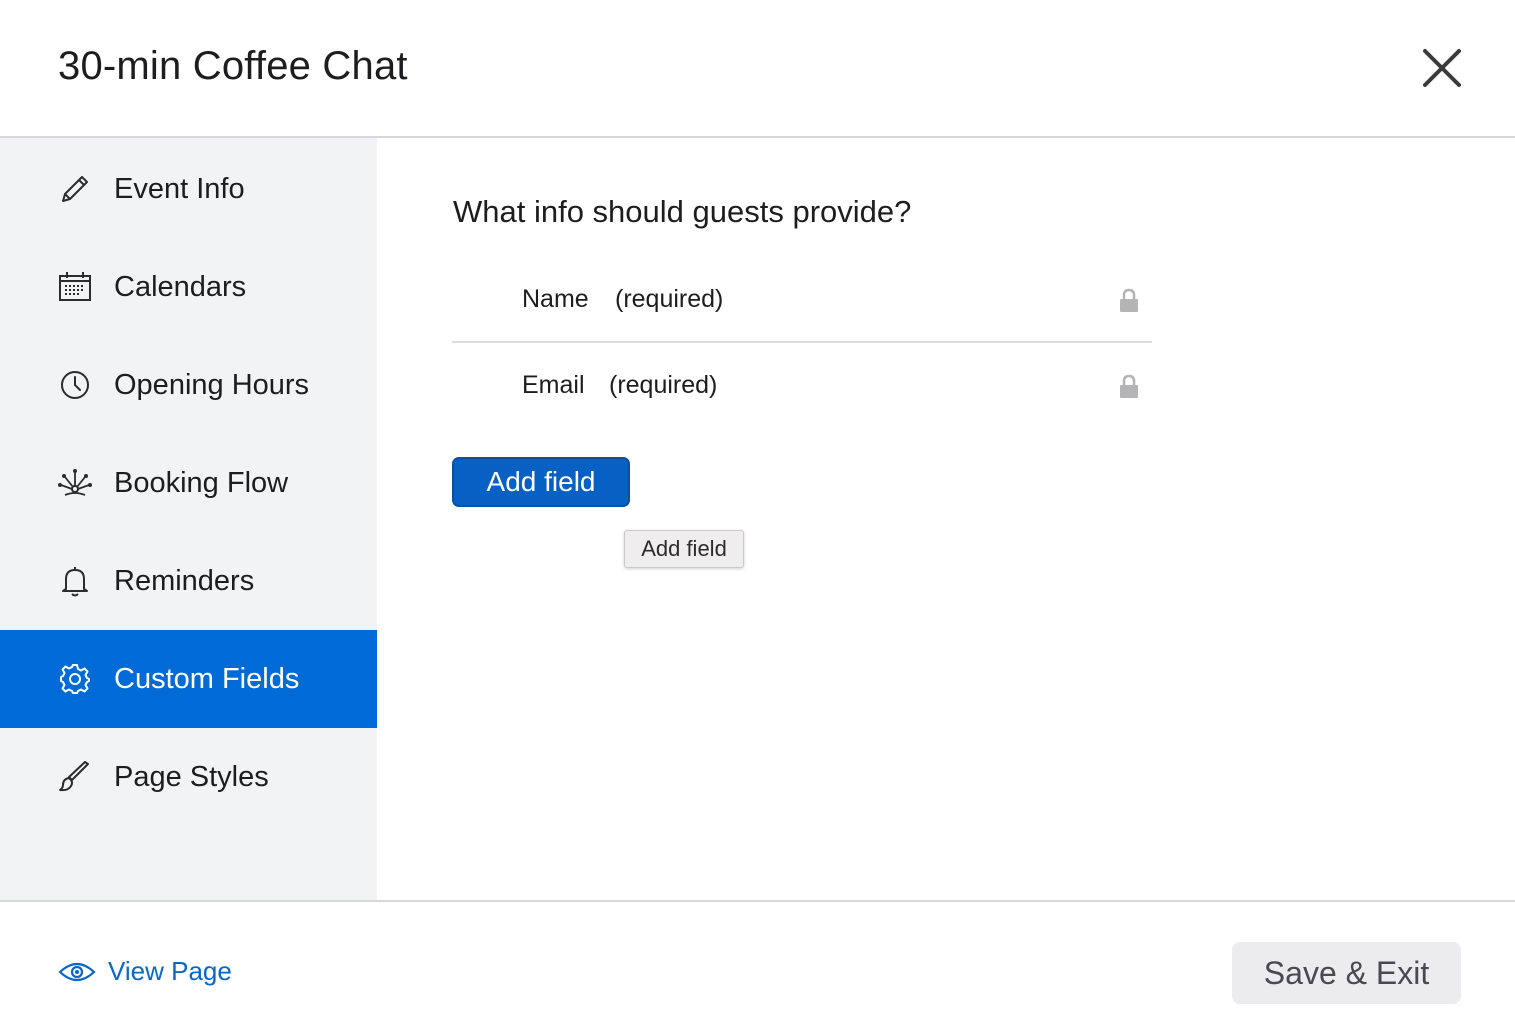 This screenshot has width=1515, height=1035. What do you see at coordinates (191, 776) in the screenshot?
I see `sidebar-item-label: Page Styles` at bounding box center [191, 776].